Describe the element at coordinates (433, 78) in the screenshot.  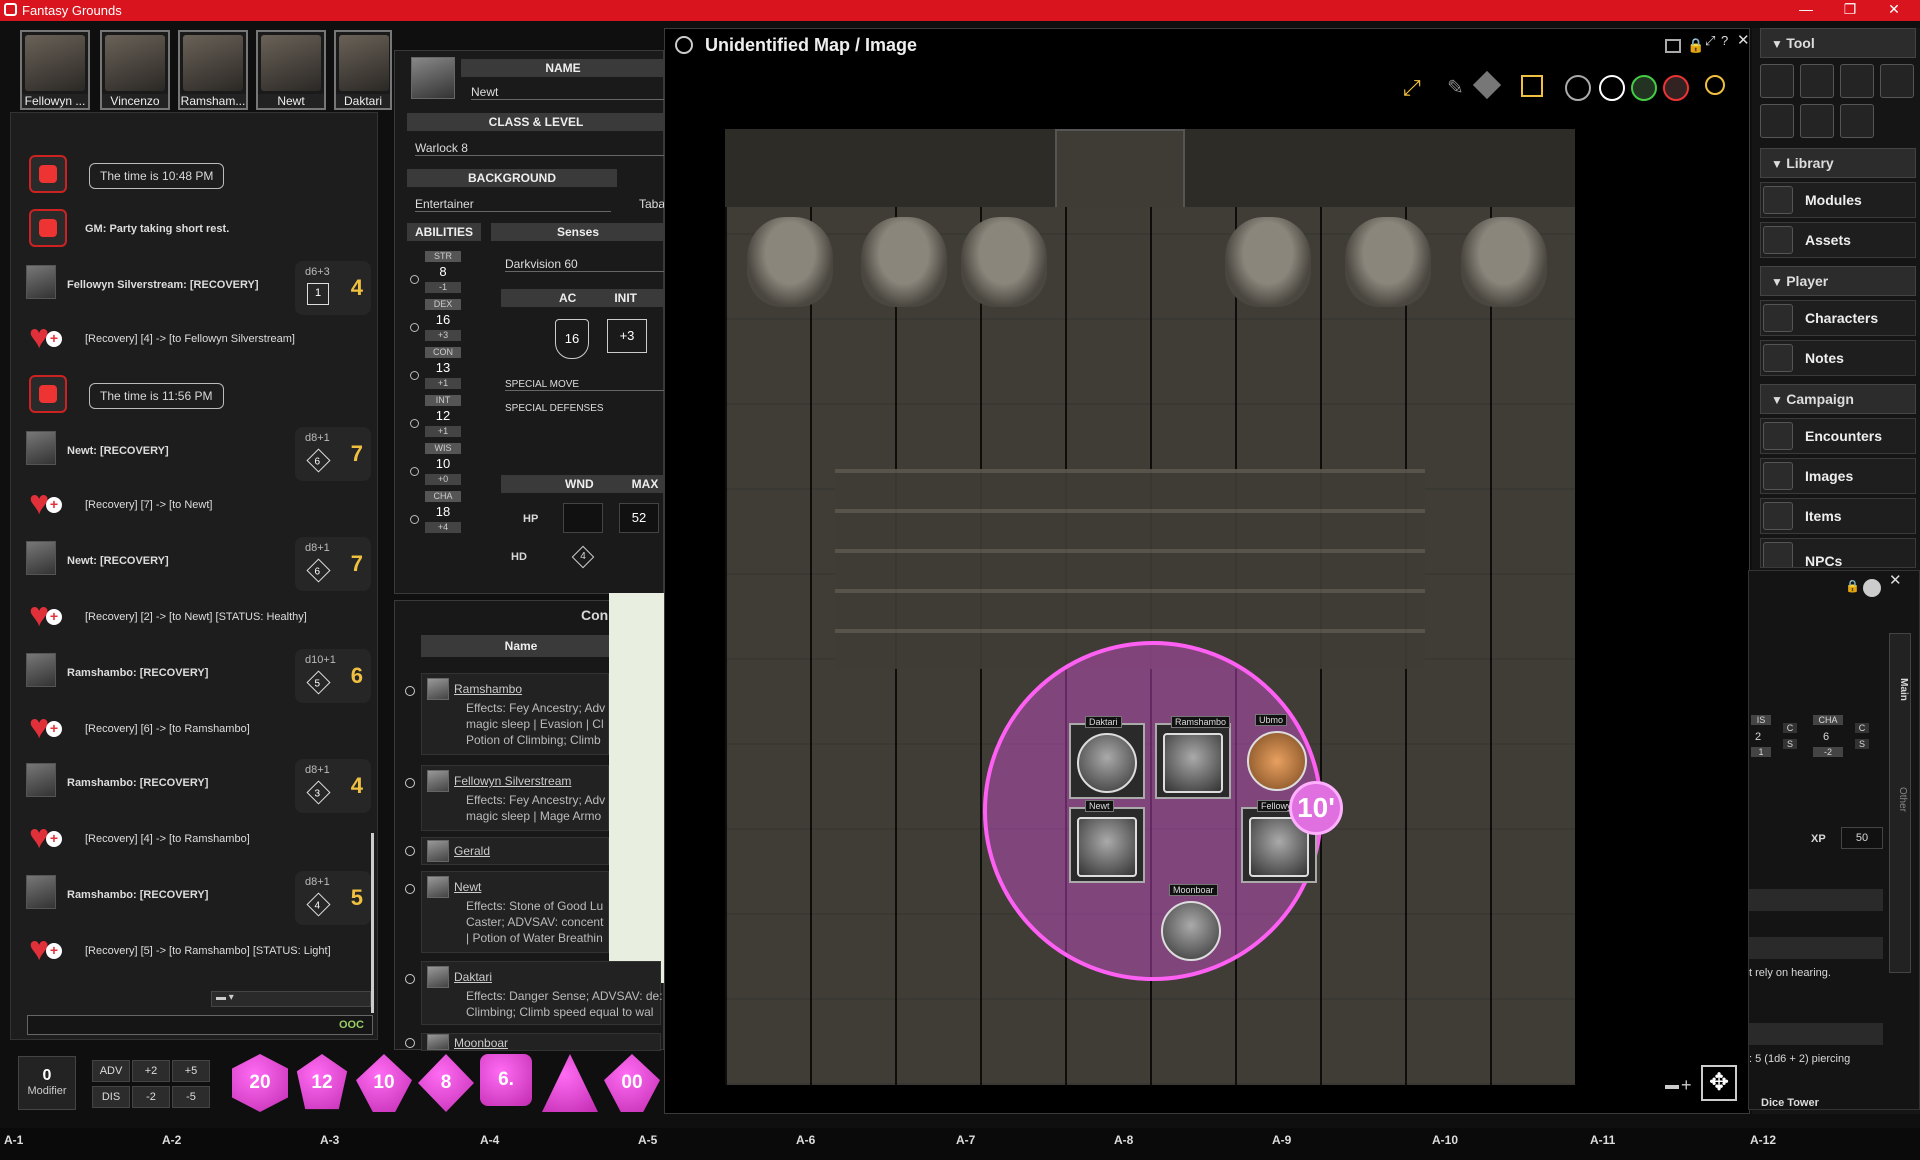
I see `character-portrait` at that location.